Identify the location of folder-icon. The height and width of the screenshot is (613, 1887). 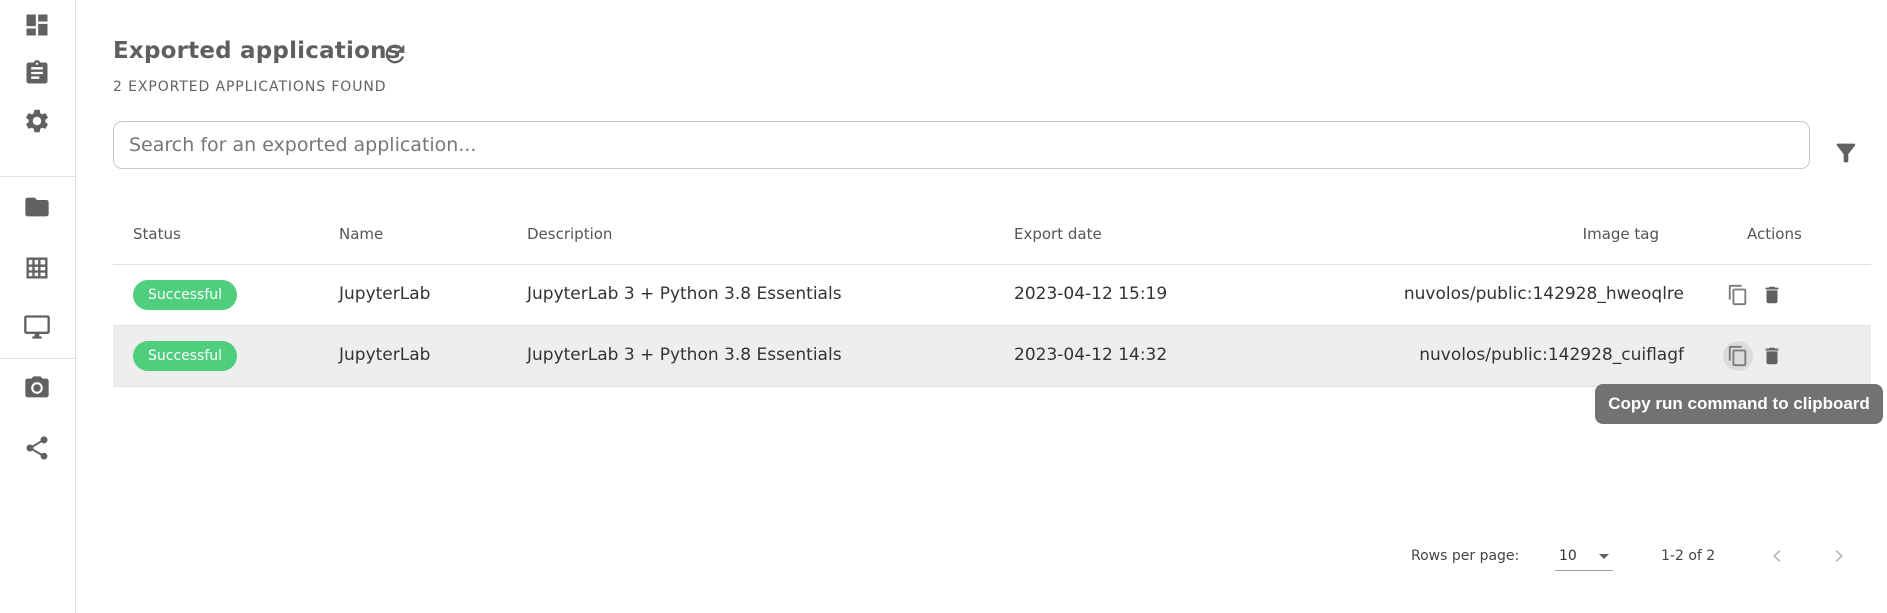
(37, 207).